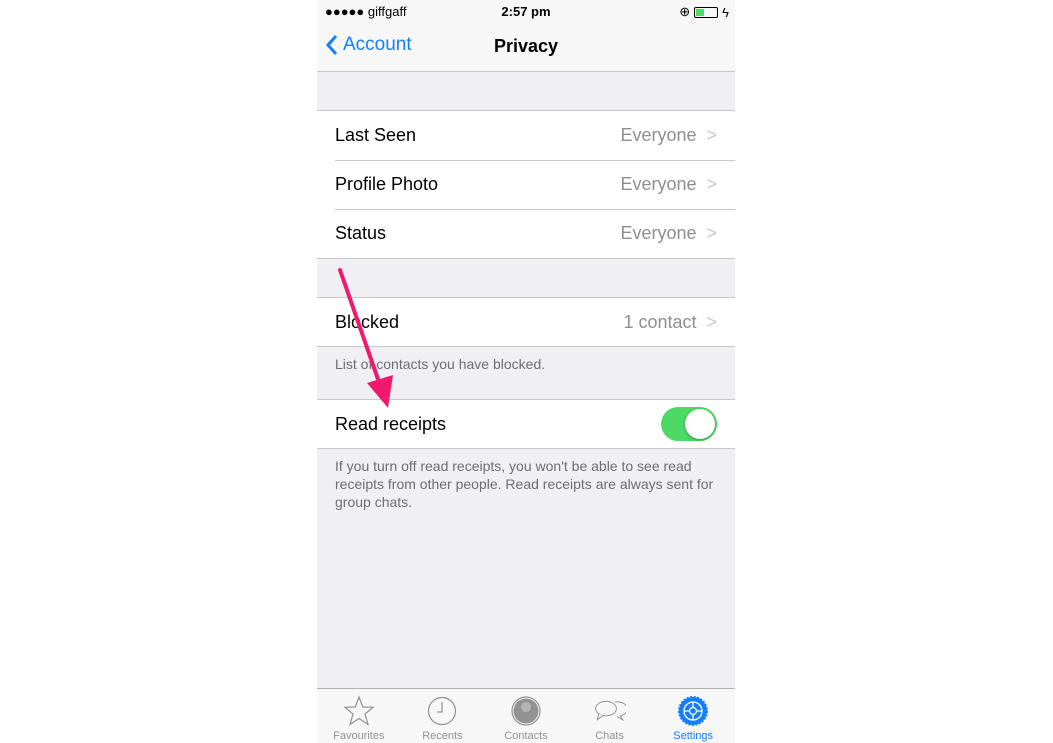  I want to click on row-read-receipts: Read receipts, so click(526, 424).